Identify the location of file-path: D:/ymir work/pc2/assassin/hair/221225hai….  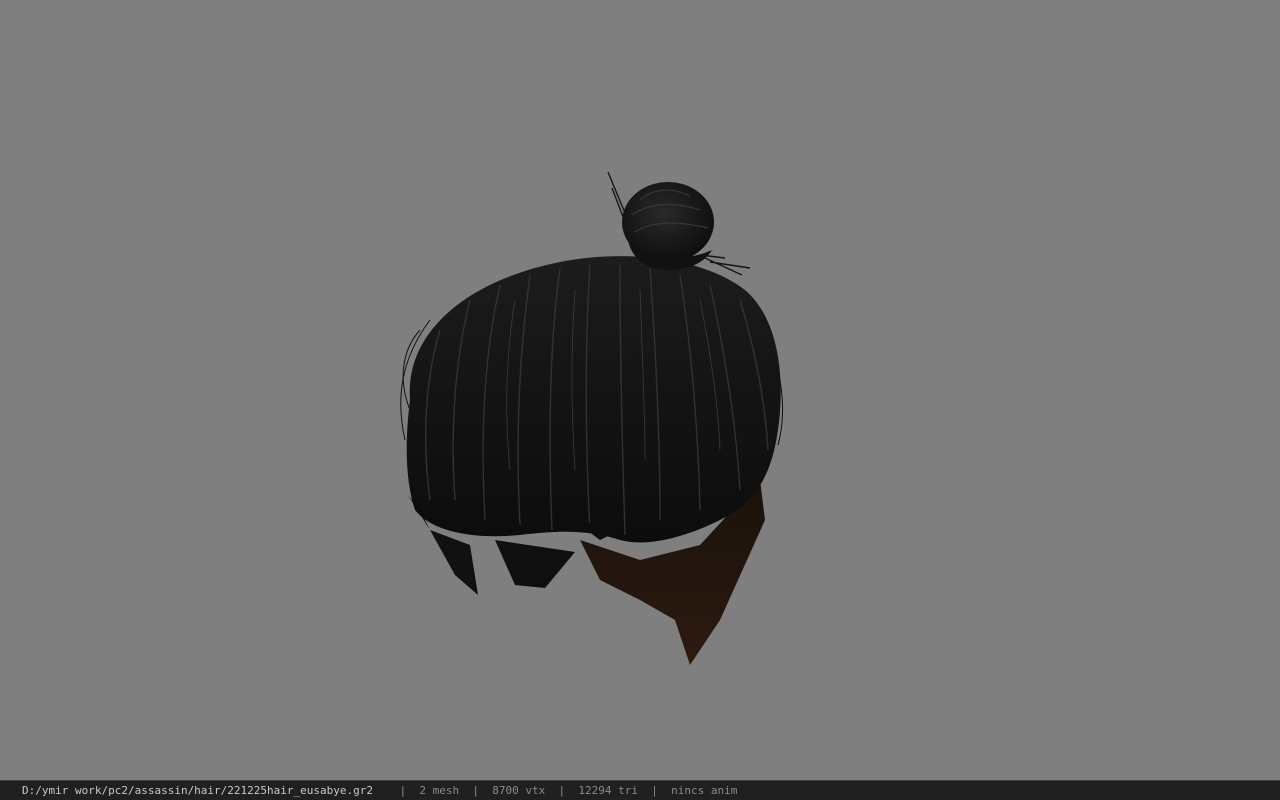
(197, 790).